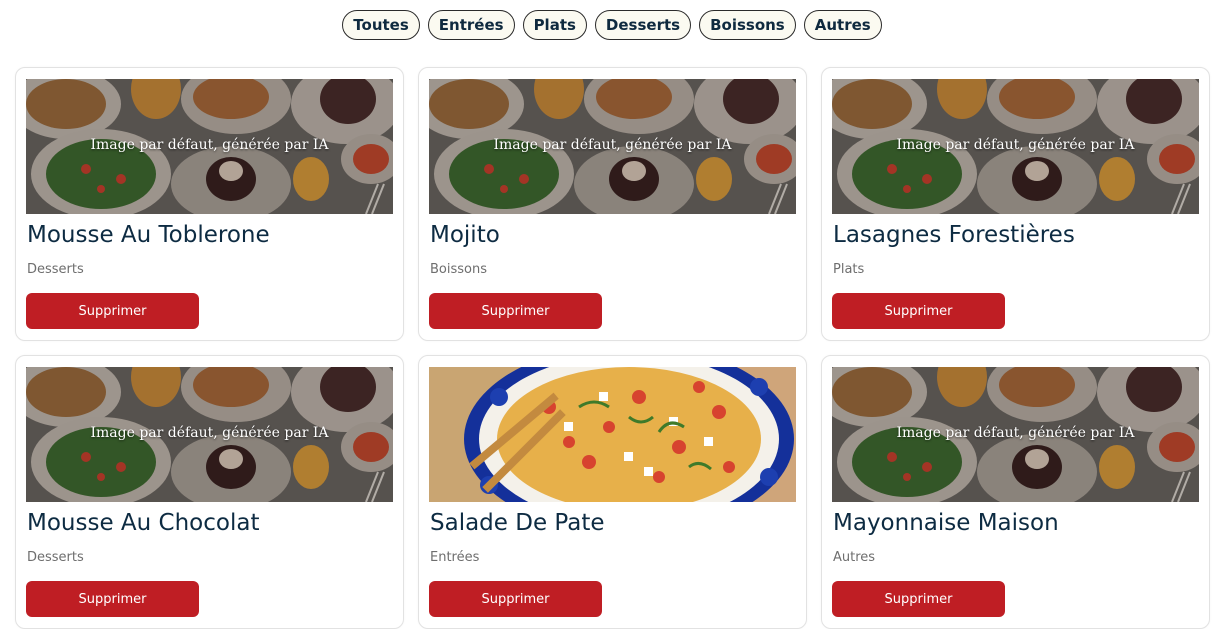 The height and width of the screenshot is (629, 1224). What do you see at coordinates (747, 25) in the screenshot?
I see `filter-chip-boissons: Boissons` at bounding box center [747, 25].